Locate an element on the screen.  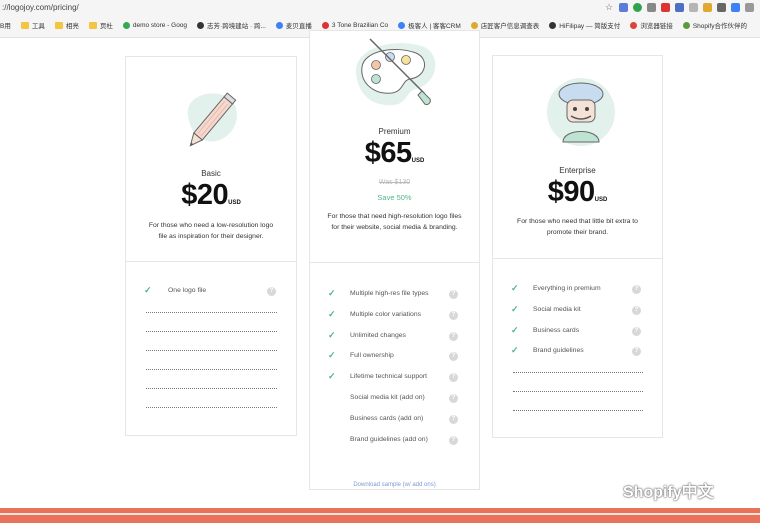
bookmark-item: 相亮 is located at coordinates (66, 25).